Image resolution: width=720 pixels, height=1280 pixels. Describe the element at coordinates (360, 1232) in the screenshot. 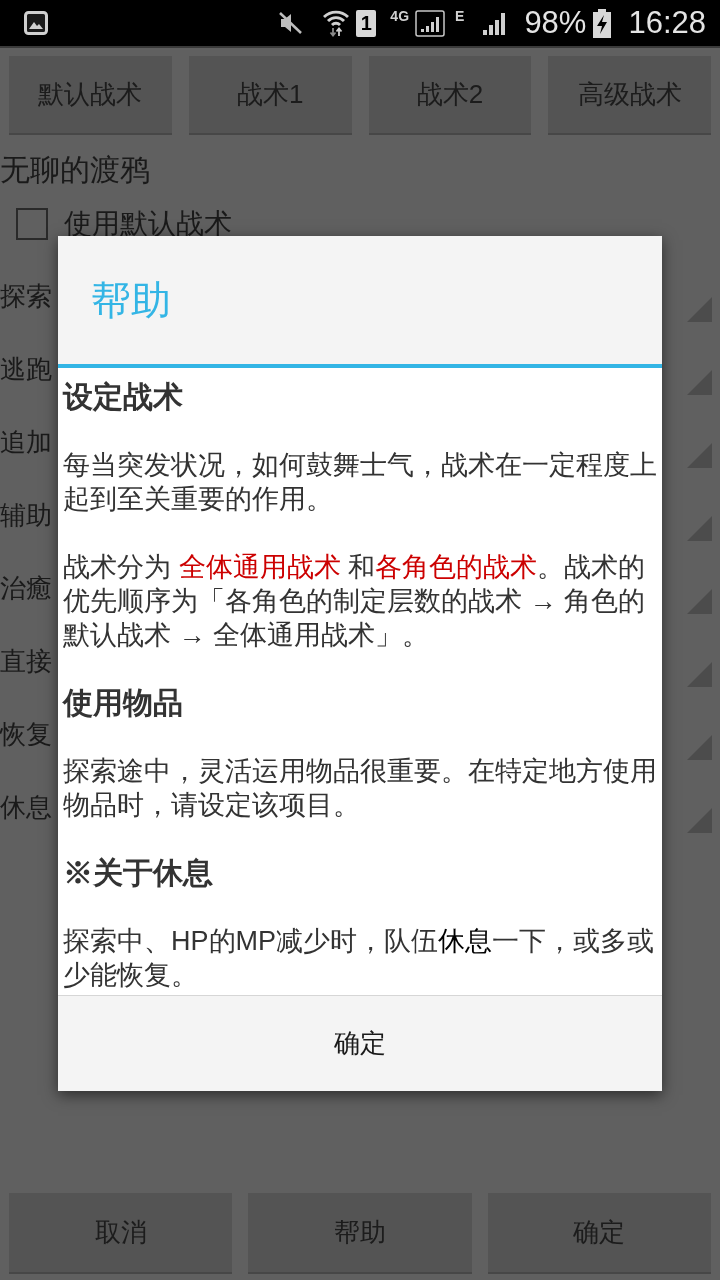

I see `action-button: 帮助` at that location.